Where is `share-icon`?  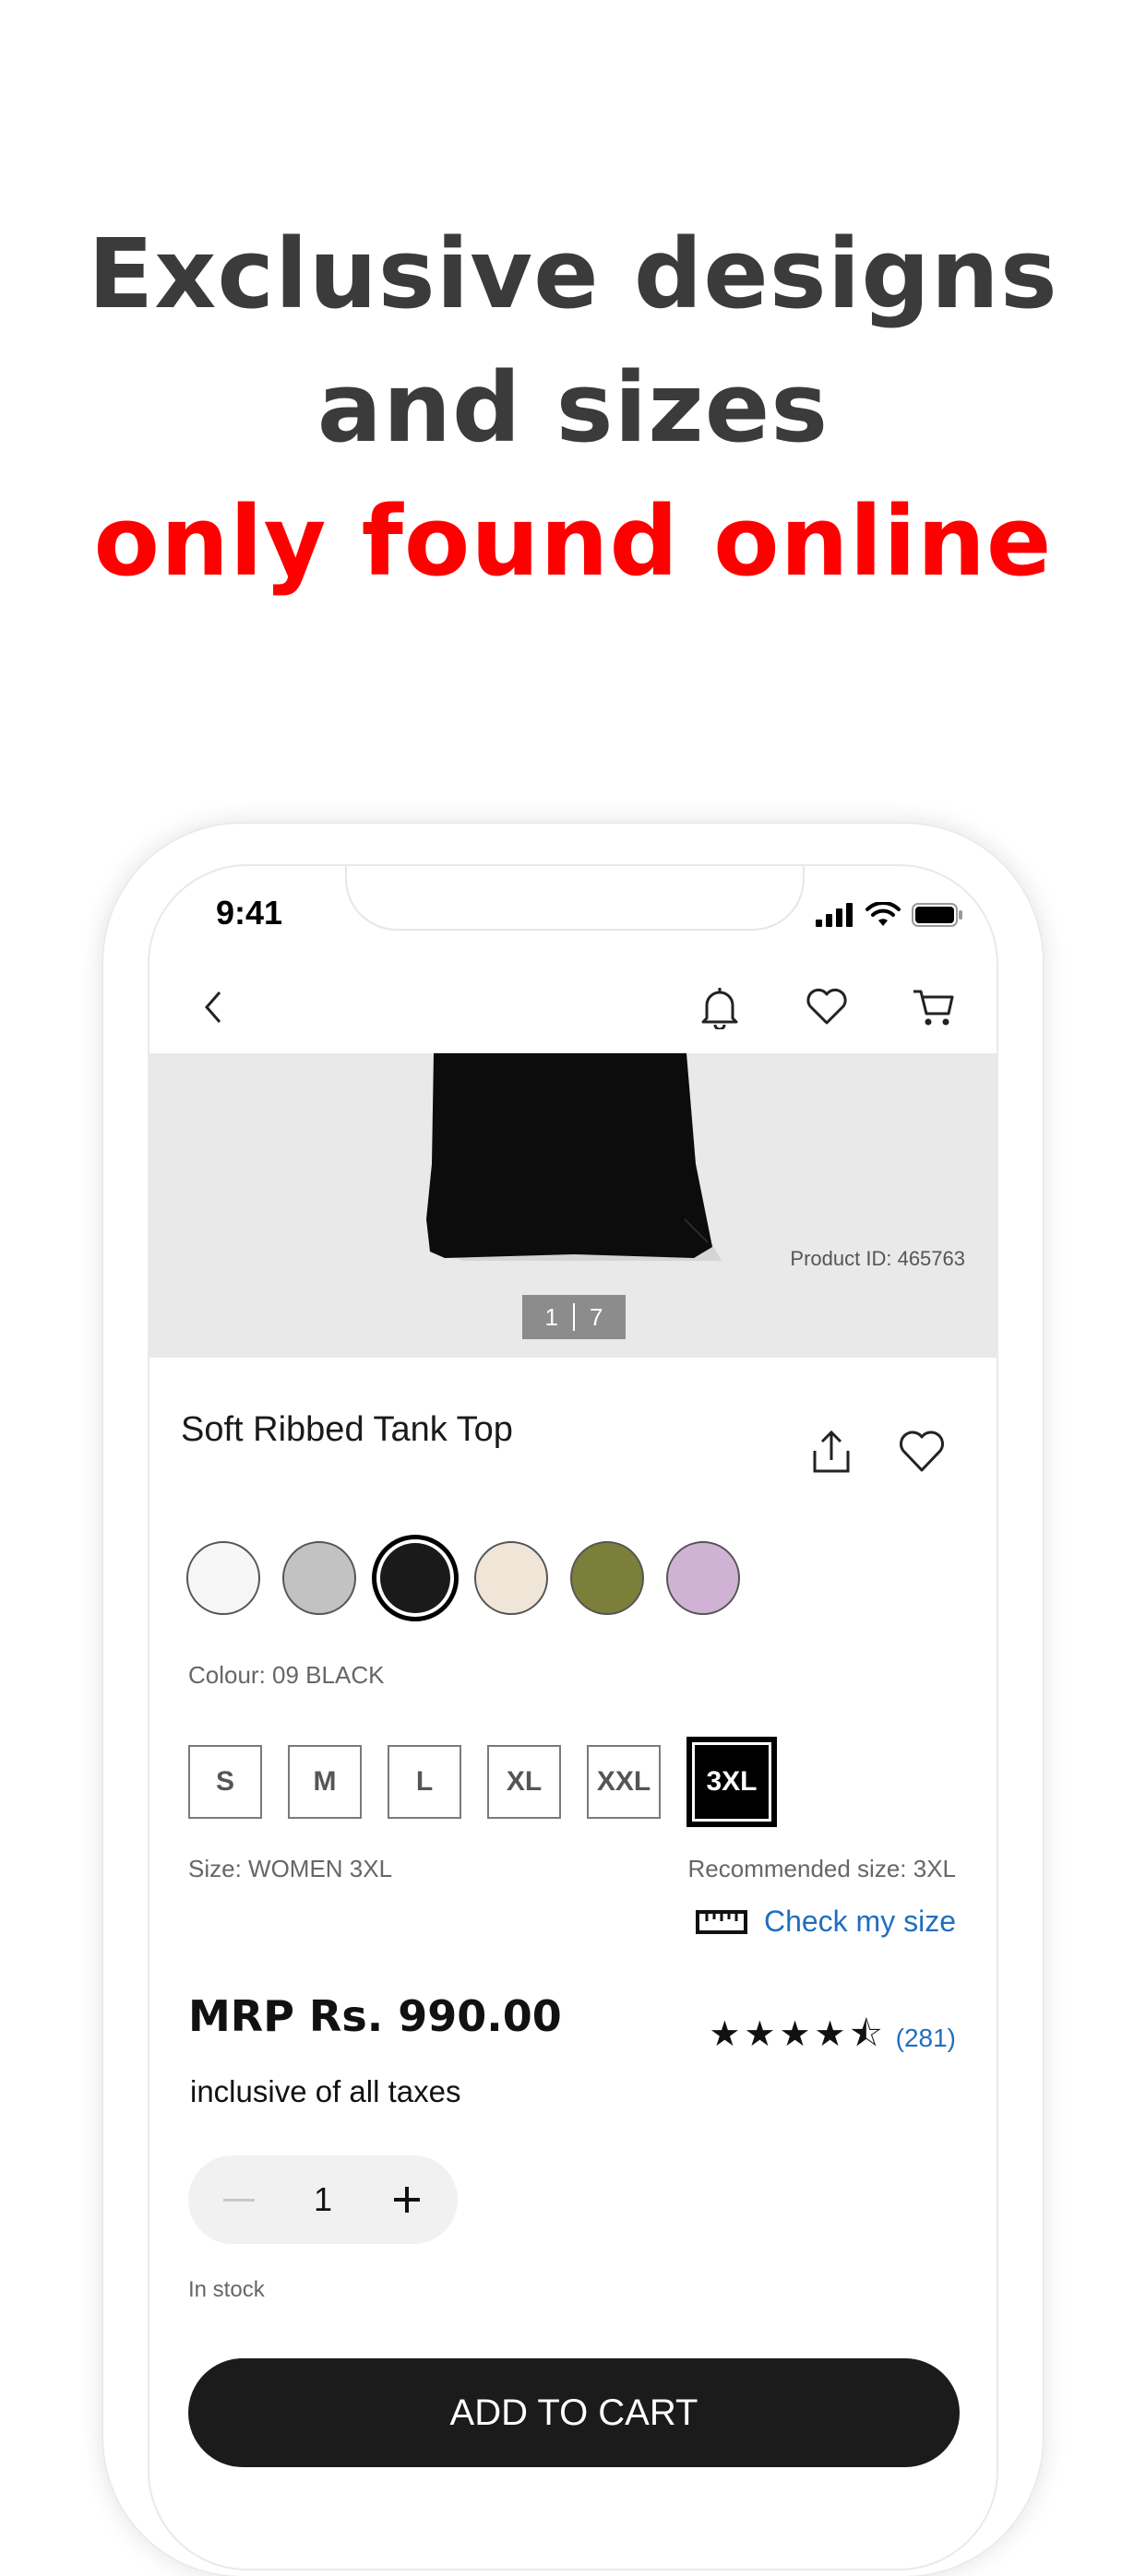 share-icon is located at coordinates (832, 1451).